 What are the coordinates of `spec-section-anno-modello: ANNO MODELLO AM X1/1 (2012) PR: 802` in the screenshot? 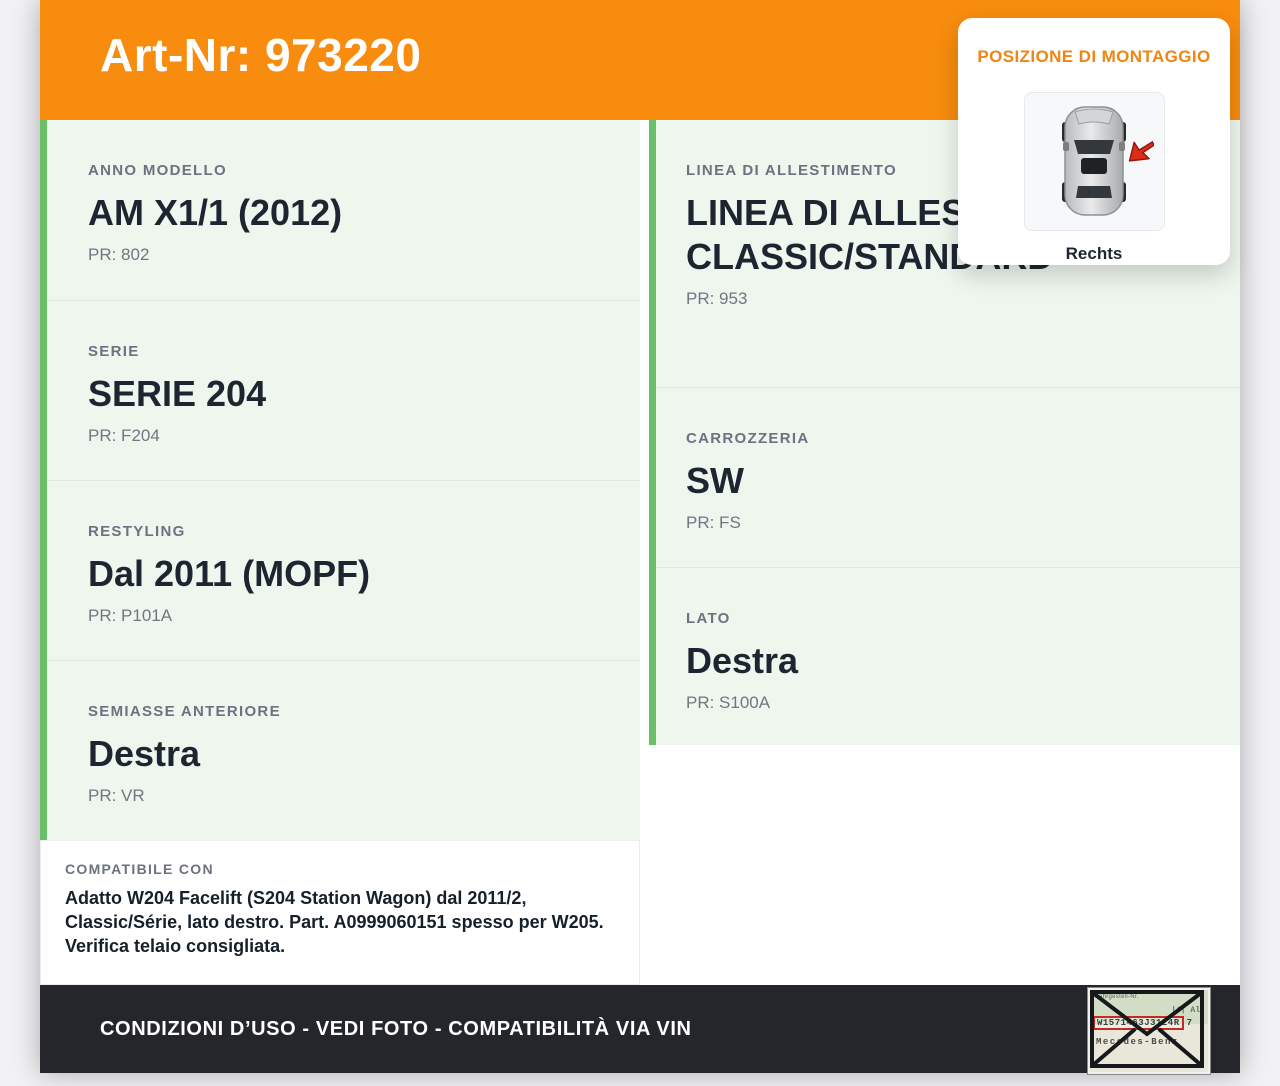 It's located at (343, 210).